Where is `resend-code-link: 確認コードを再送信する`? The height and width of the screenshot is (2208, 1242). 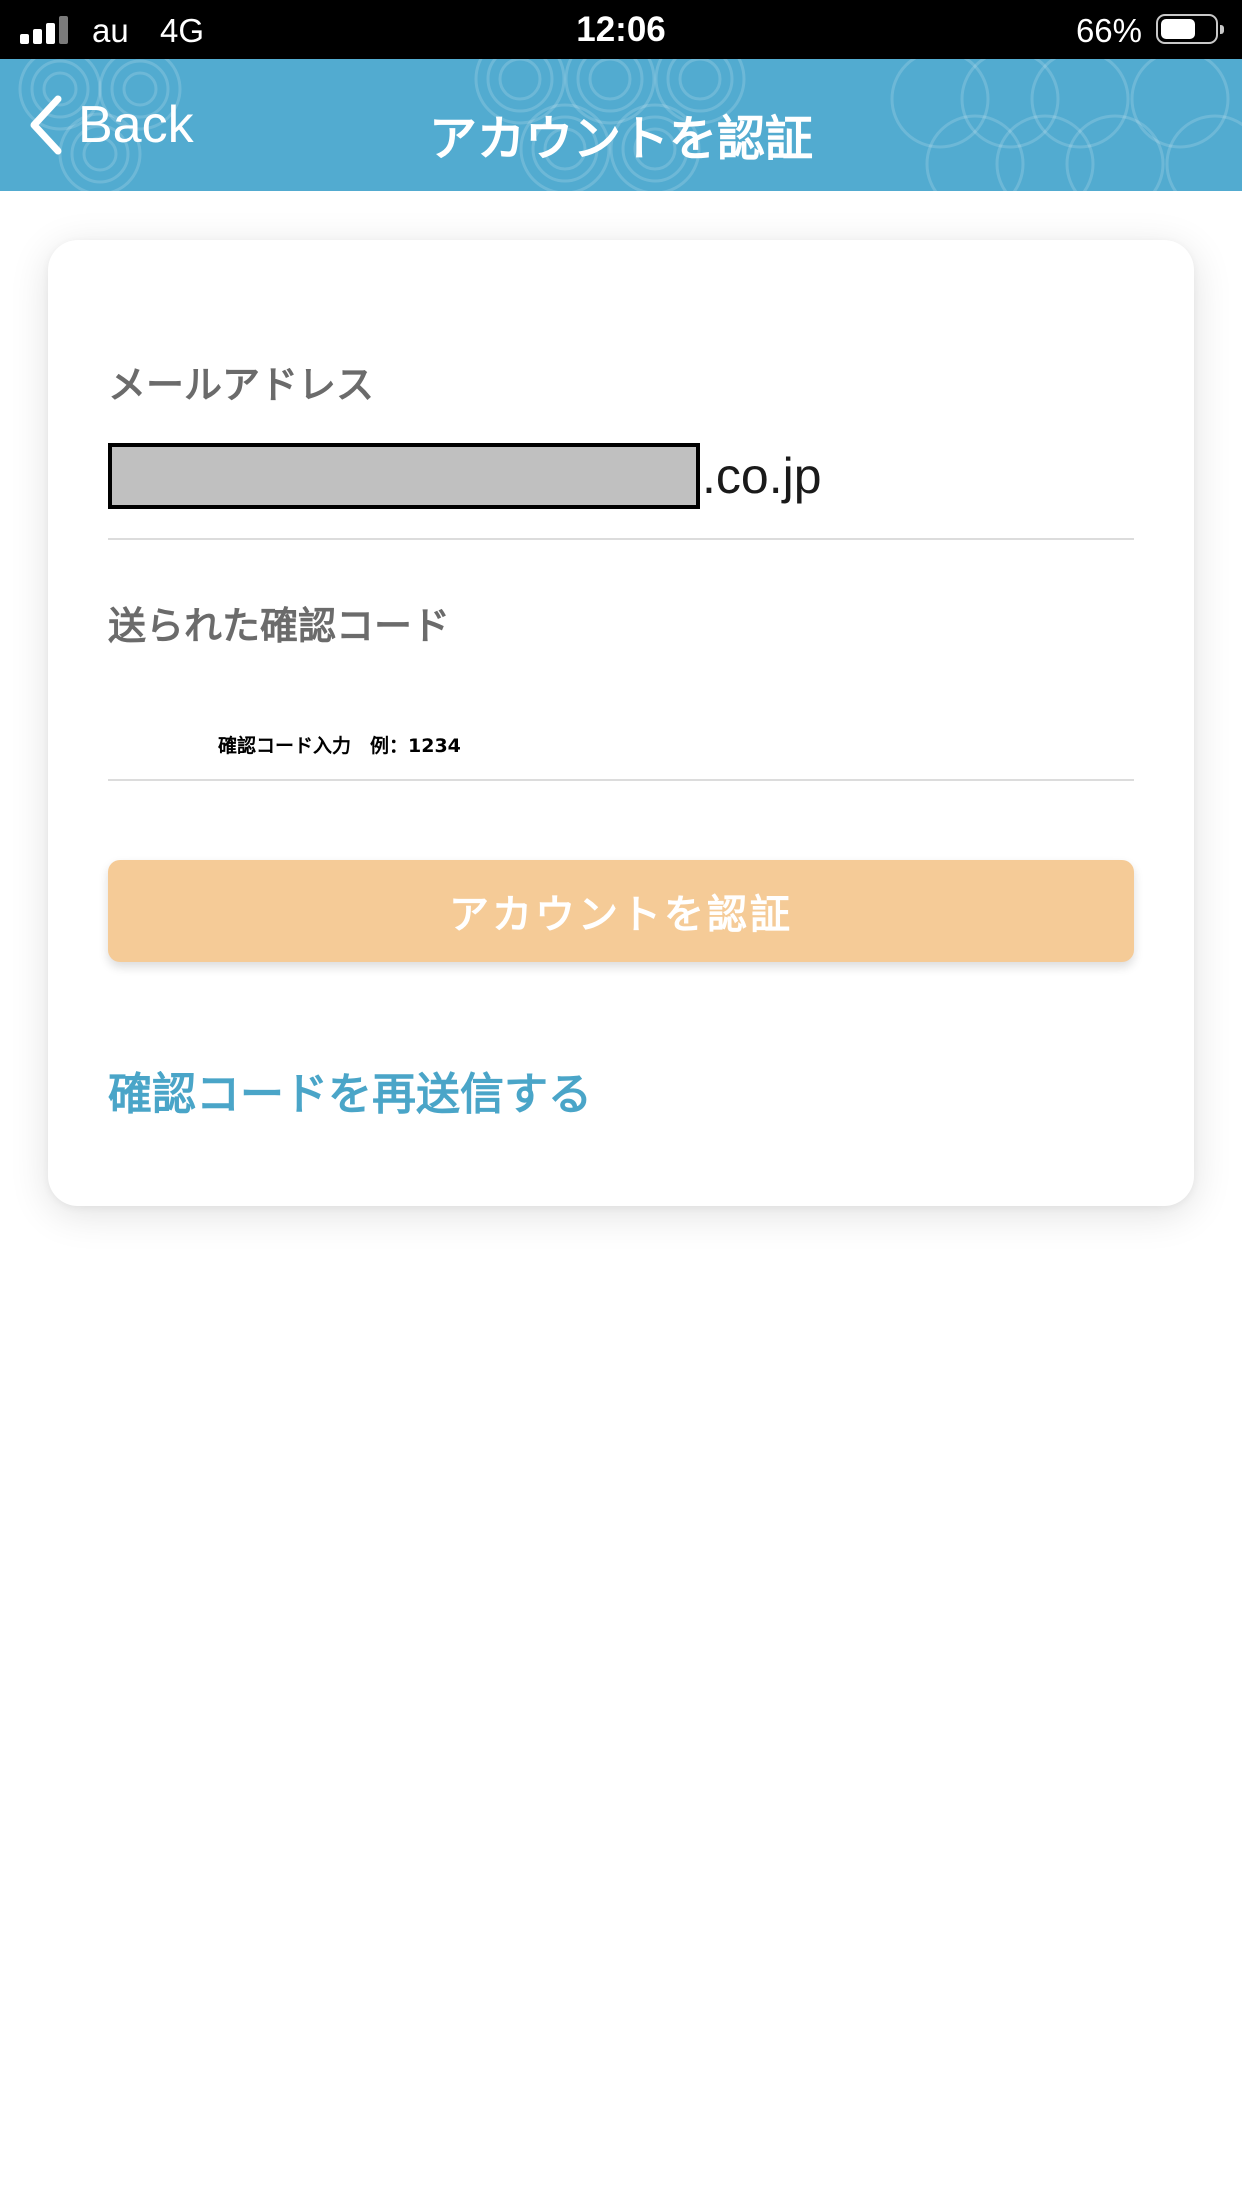
resend-code-link: 確認コードを再送信する is located at coordinates (350, 1090).